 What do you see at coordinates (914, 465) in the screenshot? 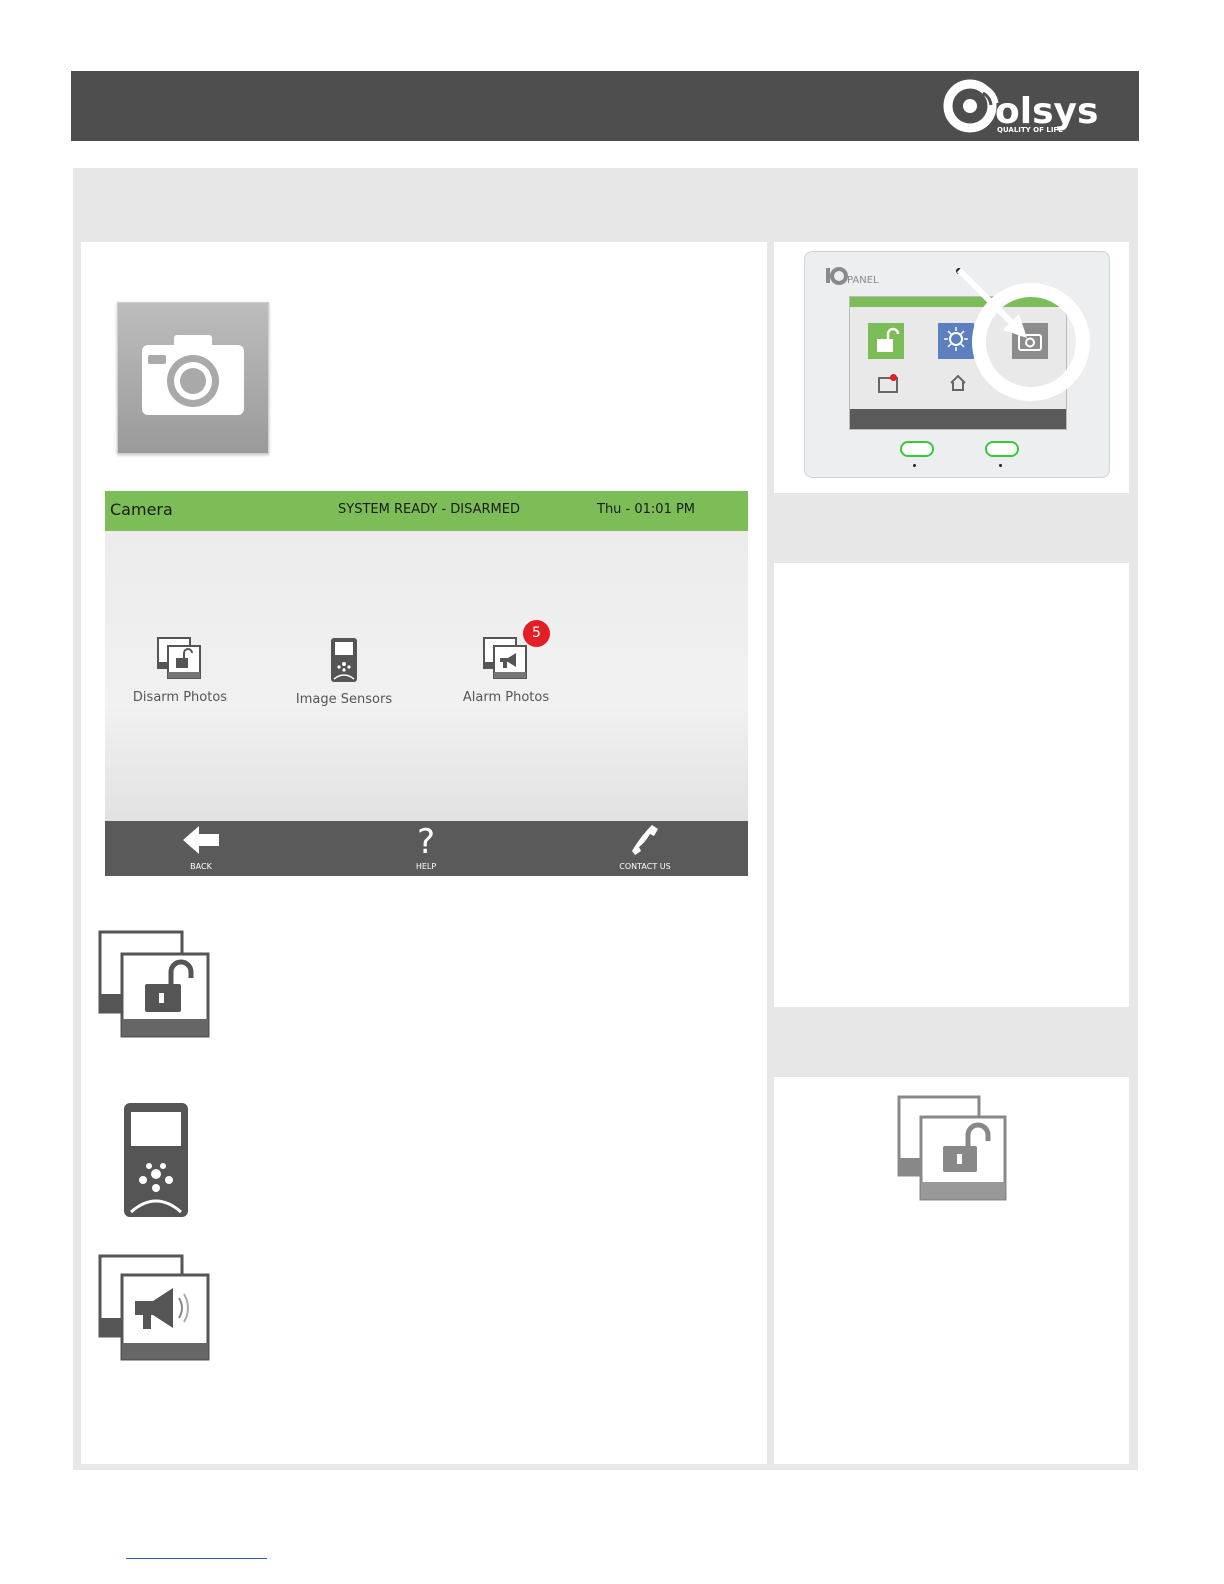
I see `panel-dot-left` at bounding box center [914, 465].